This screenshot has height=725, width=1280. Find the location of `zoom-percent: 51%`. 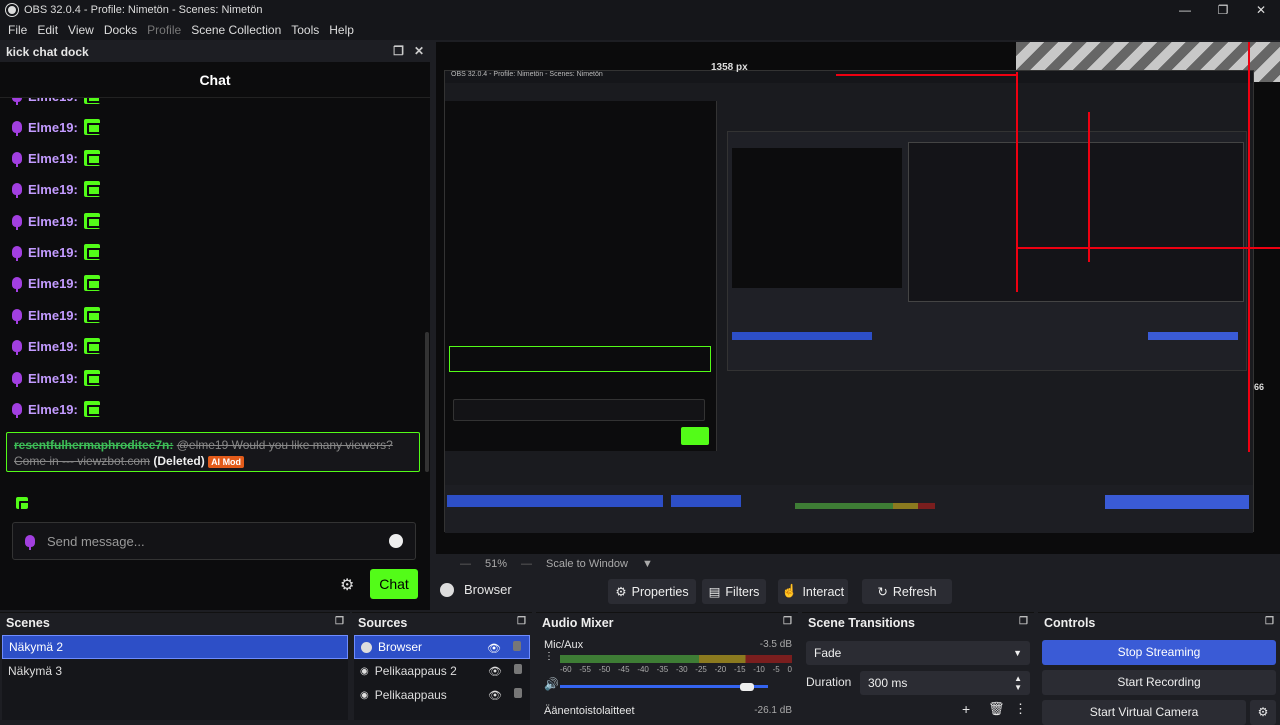

zoom-percent: 51% is located at coordinates (496, 564).